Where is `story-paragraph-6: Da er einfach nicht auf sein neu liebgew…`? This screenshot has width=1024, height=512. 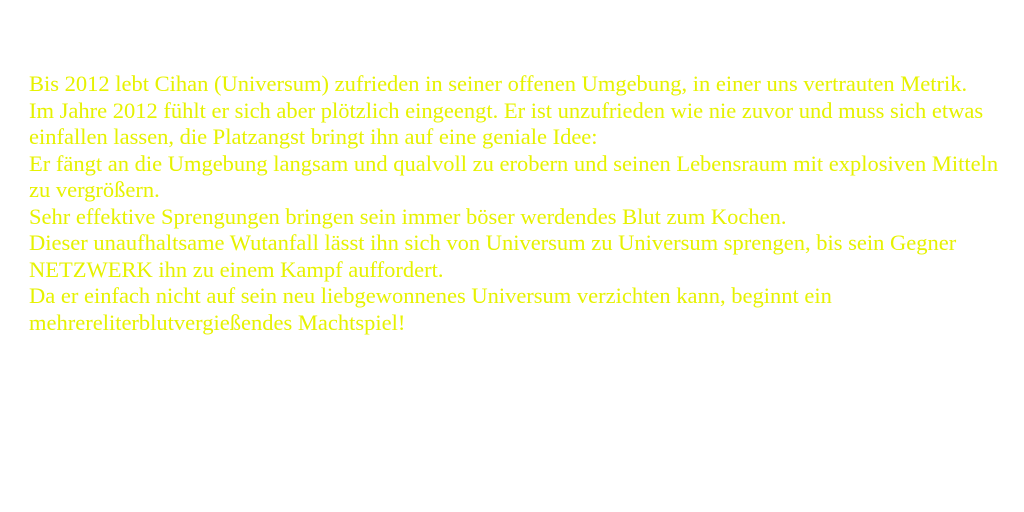
story-paragraph-6: Da er einfach nicht auf sein neu liebgew… is located at coordinates (430, 309).